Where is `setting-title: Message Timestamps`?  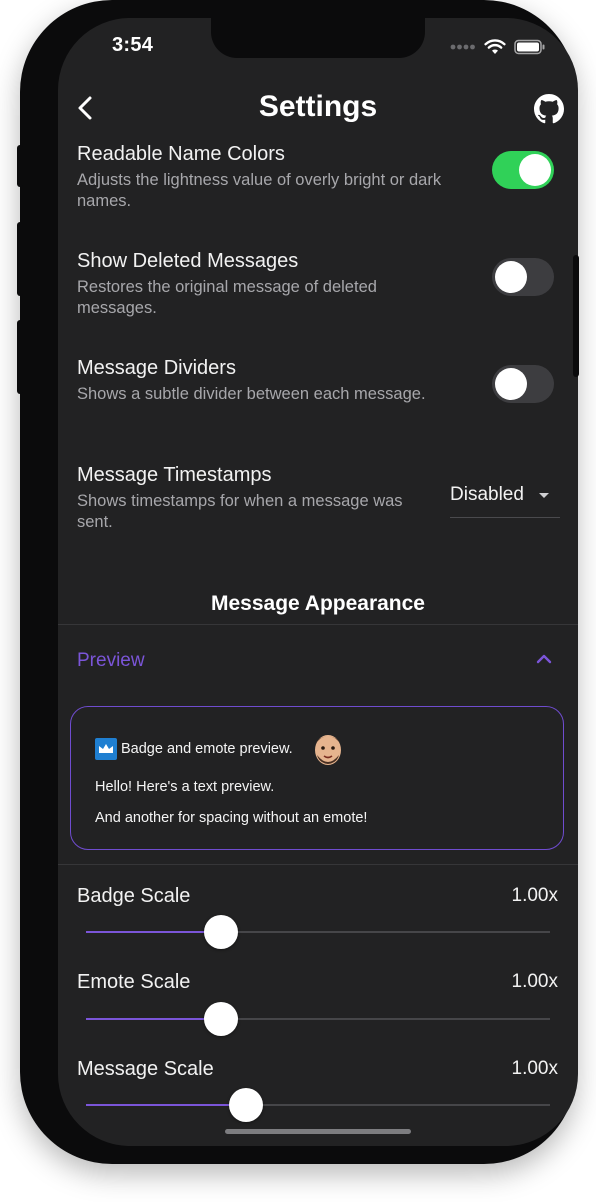 setting-title: Message Timestamps is located at coordinates (174, 475).